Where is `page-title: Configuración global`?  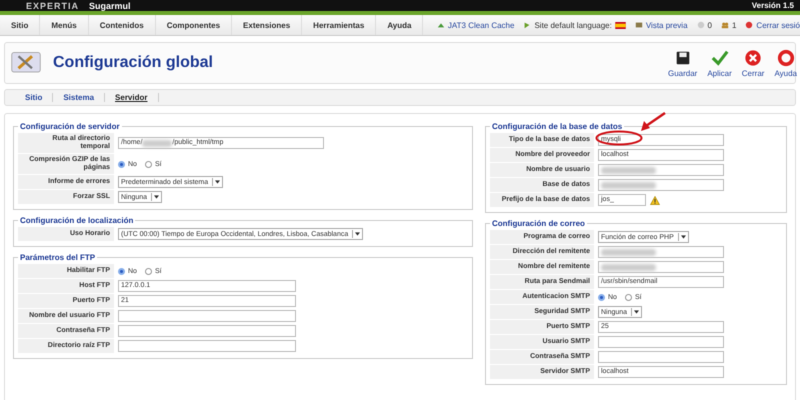 page-title: Configuración global is located at coordinates (133, 63).